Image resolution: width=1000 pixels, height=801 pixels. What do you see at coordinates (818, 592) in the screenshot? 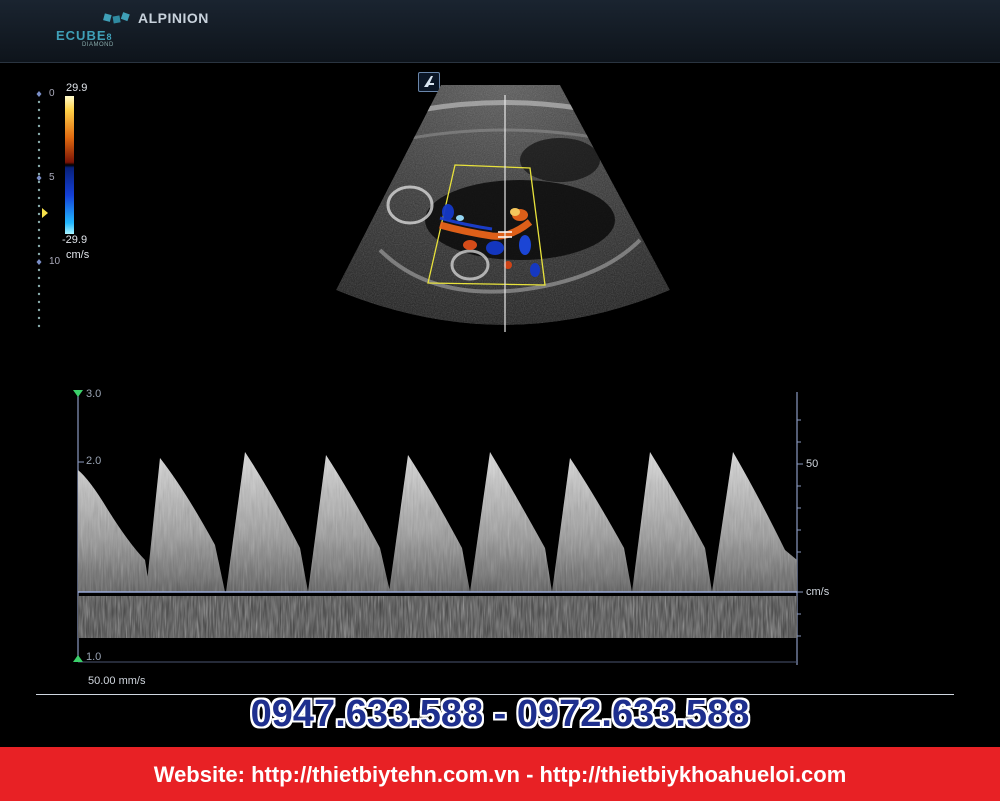
I see `velocity-scale-unit: cm/s` at bounding box center [818, 592].